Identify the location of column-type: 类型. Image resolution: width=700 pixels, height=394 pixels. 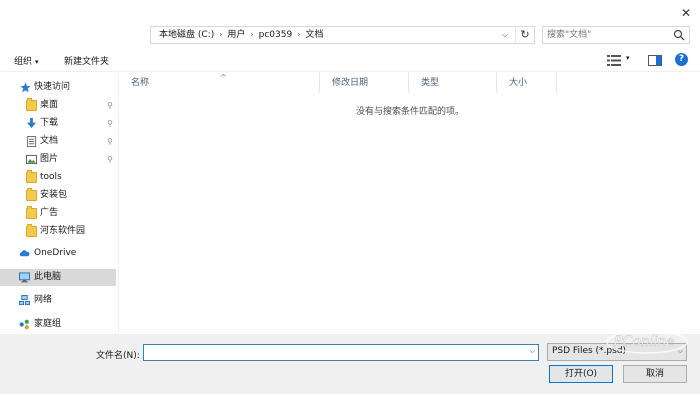
(453, 83).